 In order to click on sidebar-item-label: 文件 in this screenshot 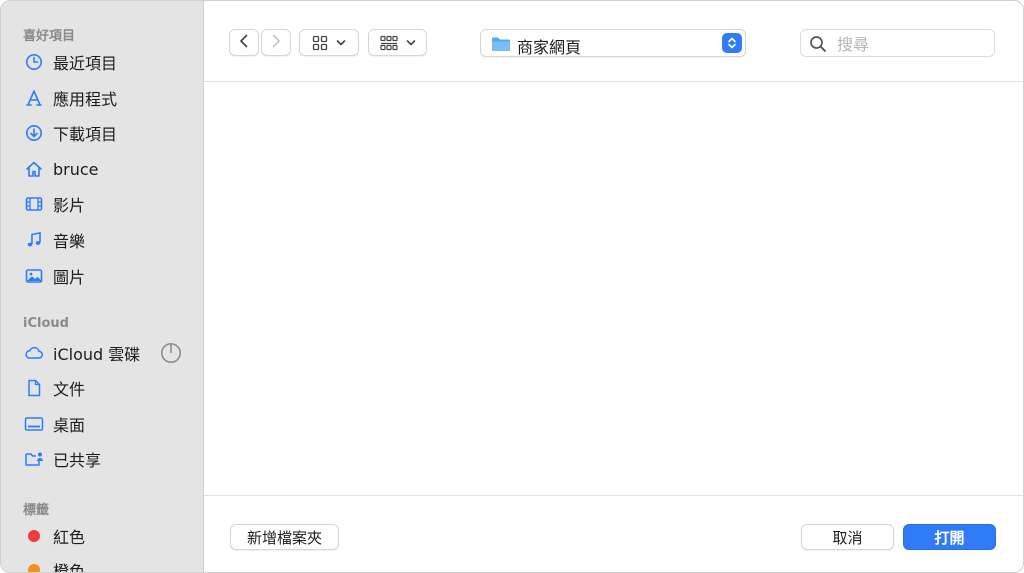, I will do `click(69, 389)`.